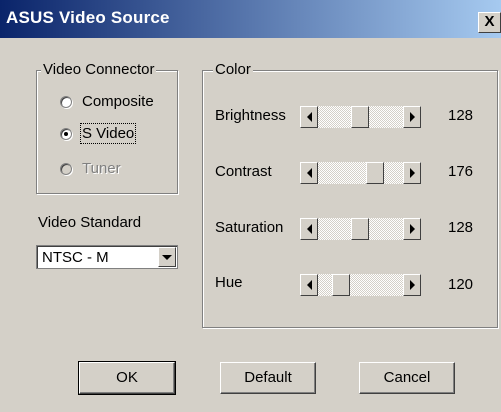  I want to click on contrast-slider, so click(360, 173).